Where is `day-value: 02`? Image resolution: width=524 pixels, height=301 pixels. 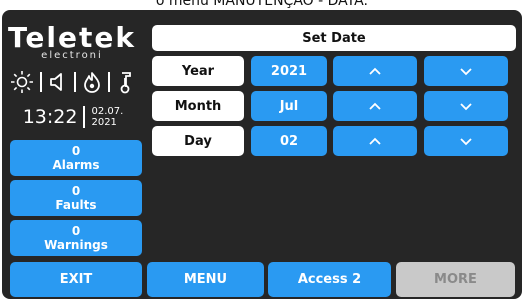
day-value: 02 is located at coordinates (289, 141).